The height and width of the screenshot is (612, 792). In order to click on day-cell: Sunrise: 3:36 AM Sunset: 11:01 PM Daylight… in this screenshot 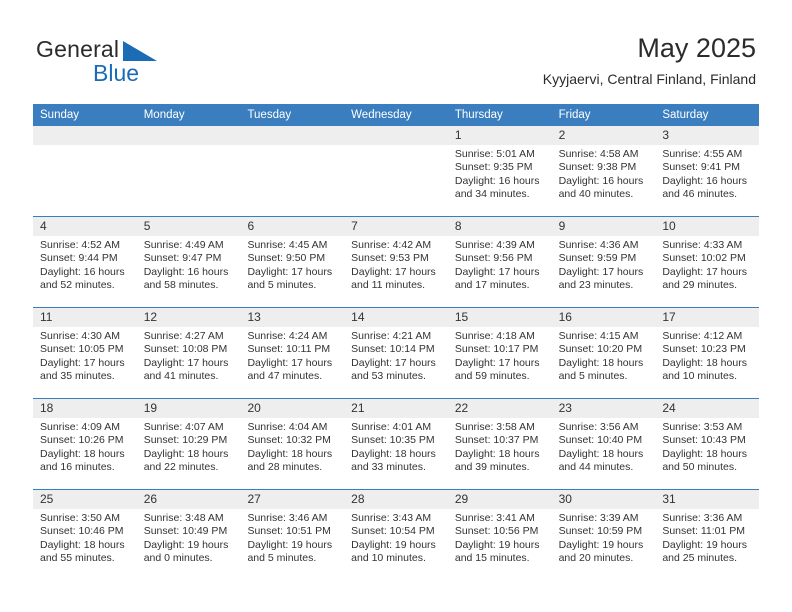, I will do `click(707, 544)`.